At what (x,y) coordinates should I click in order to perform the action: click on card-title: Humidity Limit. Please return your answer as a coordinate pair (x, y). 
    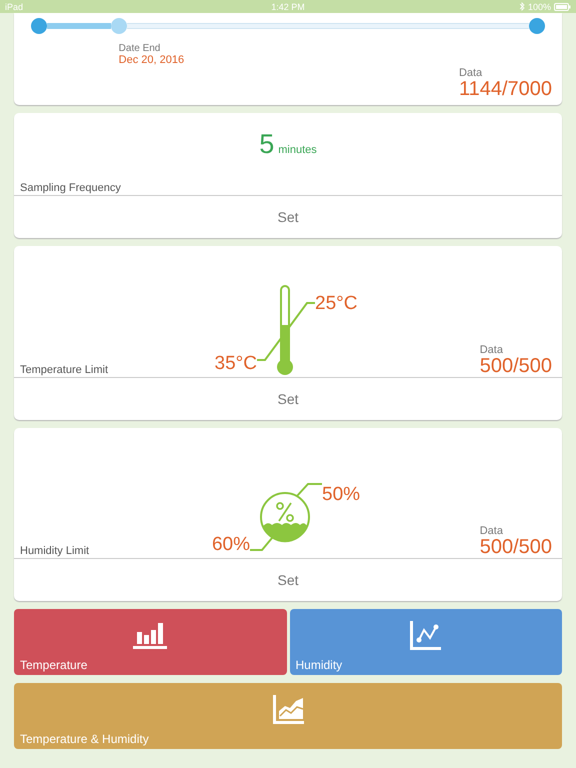
    Looking at the image, I should click on (55, 551).